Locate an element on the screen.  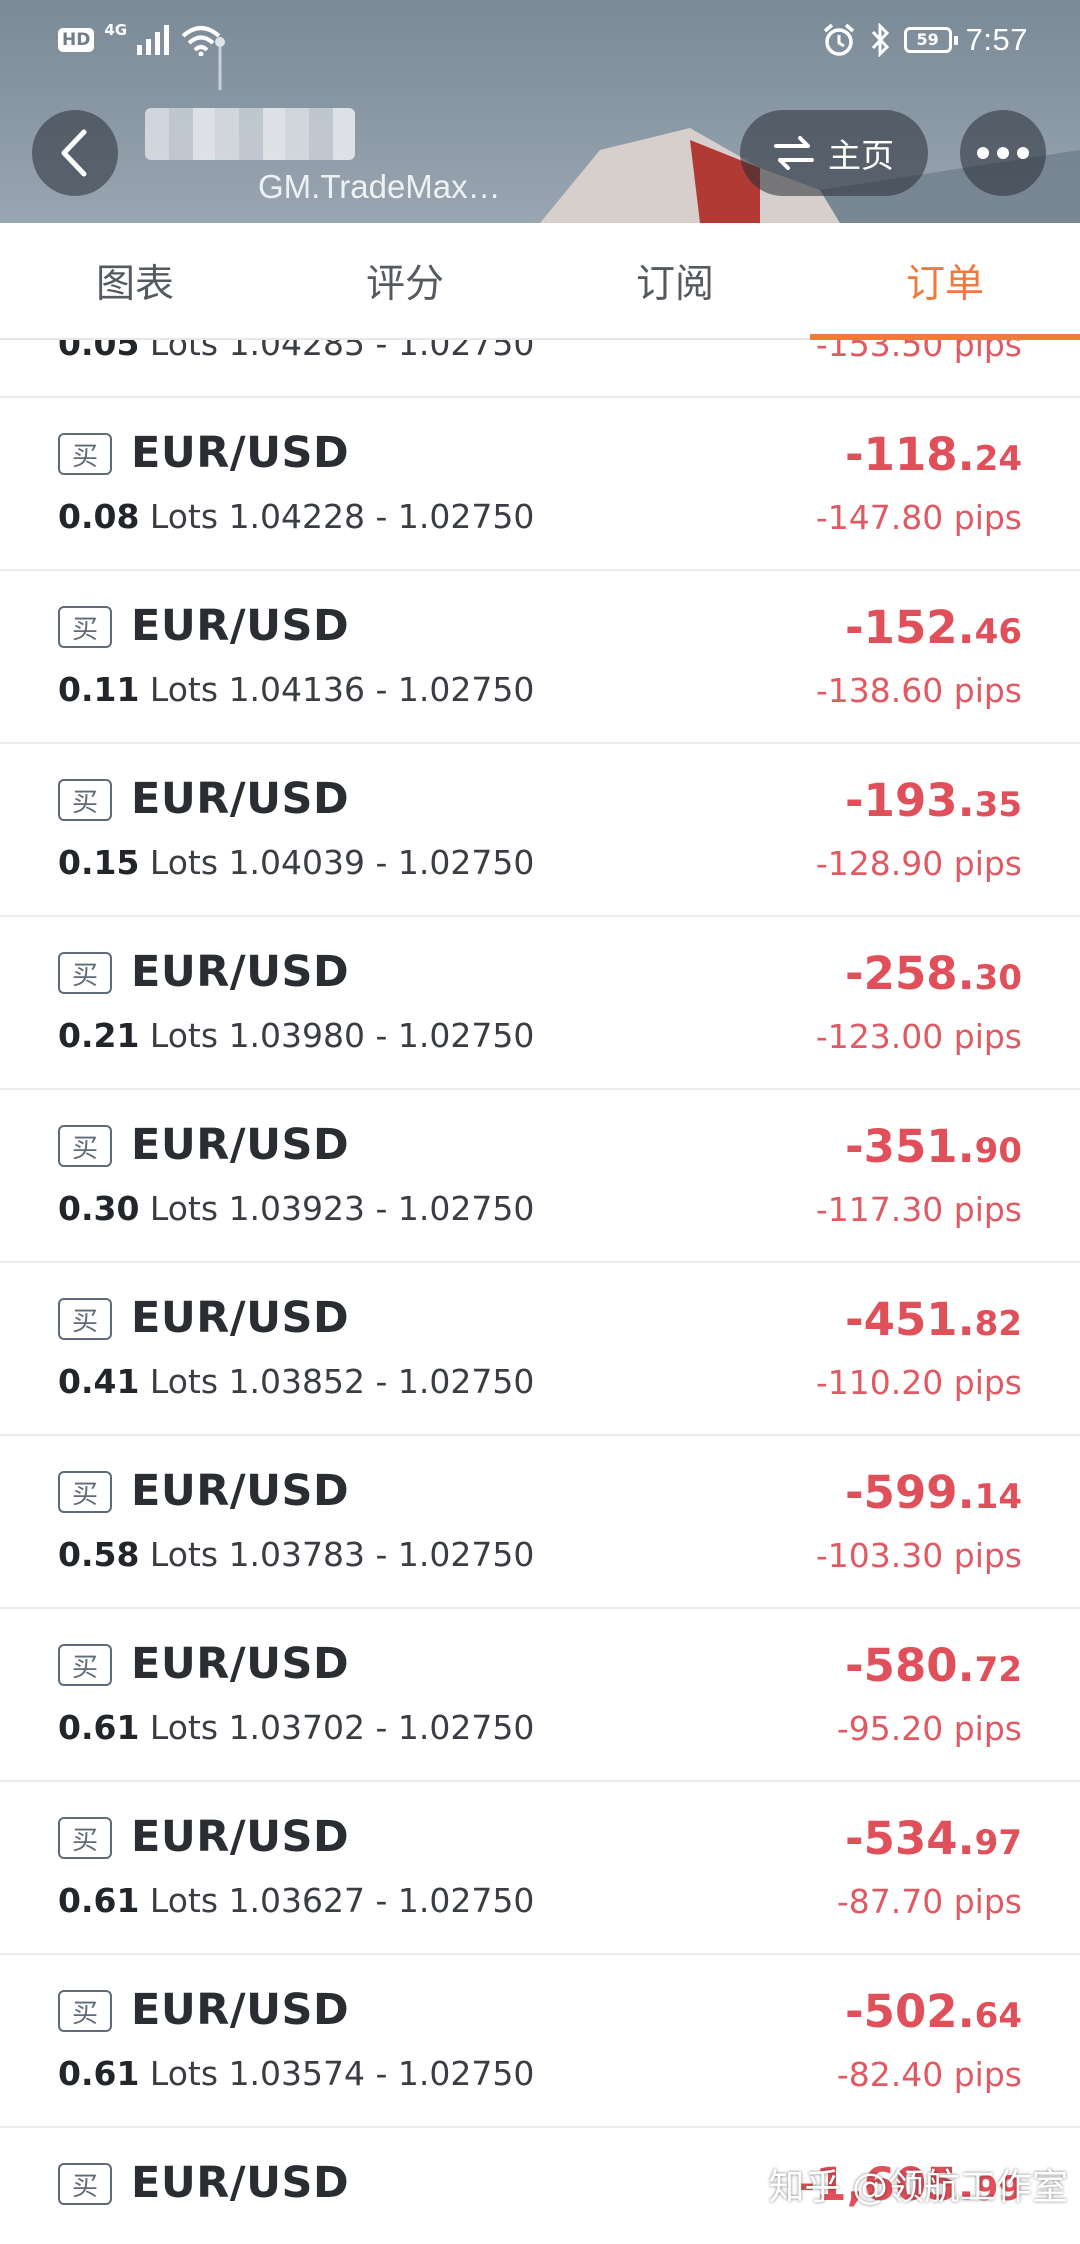
order-prices: 1.03574 - 1.02750 is located at coordinates (381, 2073).